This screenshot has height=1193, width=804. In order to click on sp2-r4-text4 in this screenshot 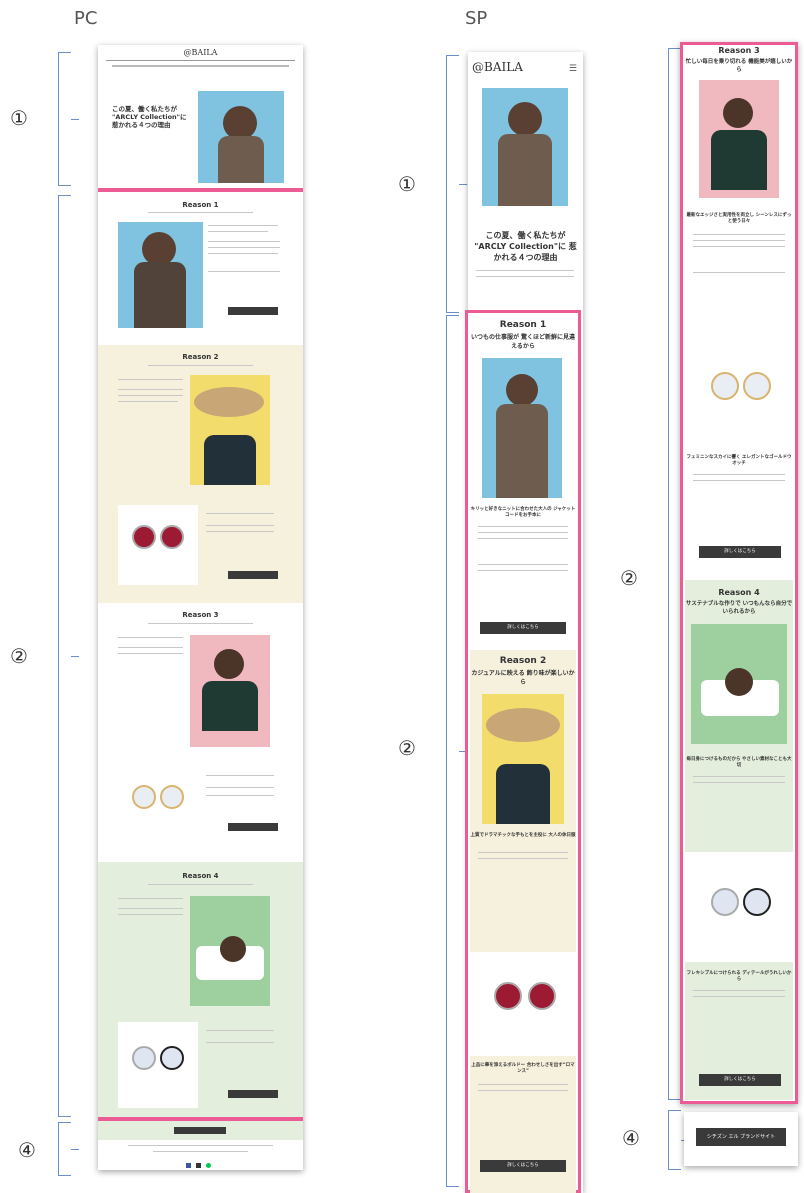, I will do `click(739, 997)`.